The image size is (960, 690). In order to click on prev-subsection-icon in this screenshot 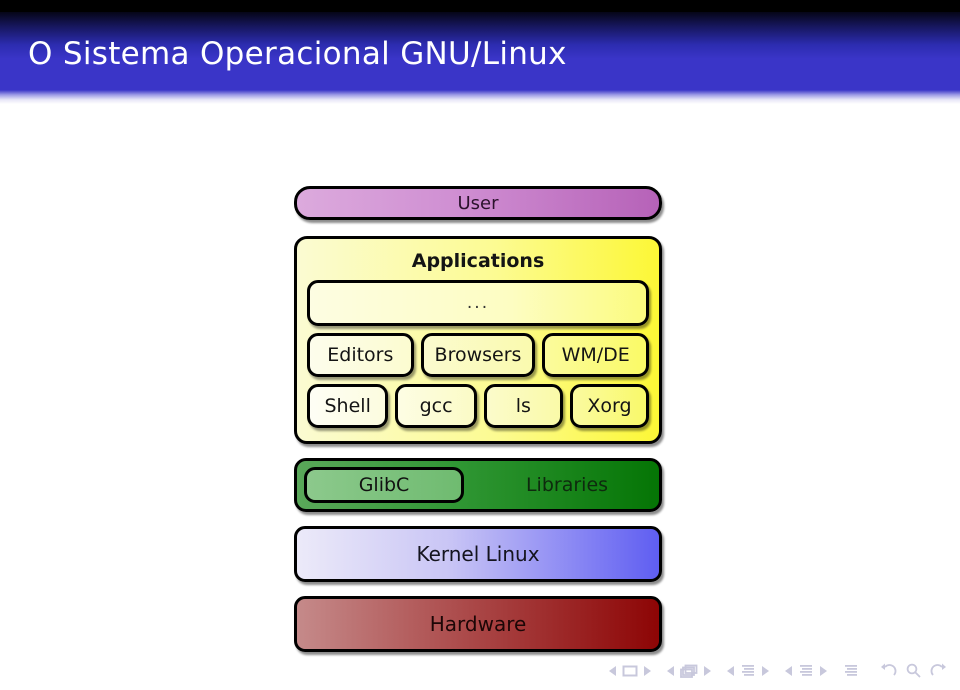, I will do `click(731, 670)`.